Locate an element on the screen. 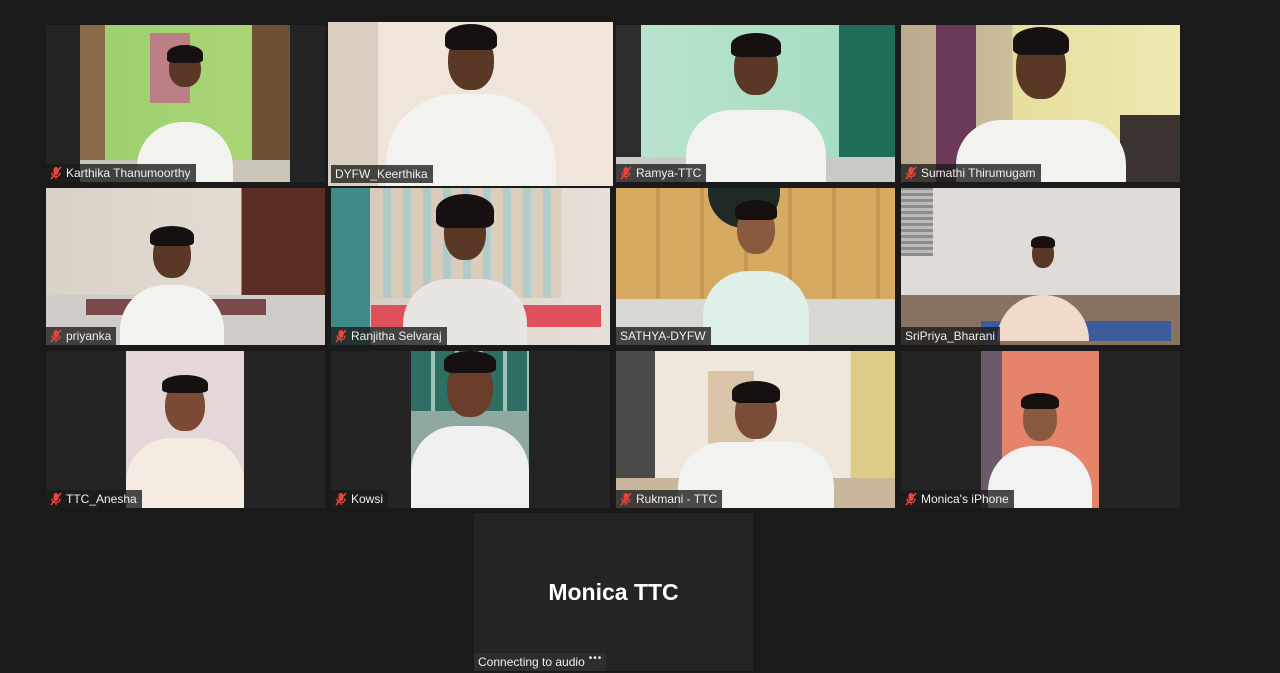 Image resolution: width=1280 pixels, height=673 pixels. participant-name-label: Ranjitha Selvaraj is located at coordinates (389, 336).